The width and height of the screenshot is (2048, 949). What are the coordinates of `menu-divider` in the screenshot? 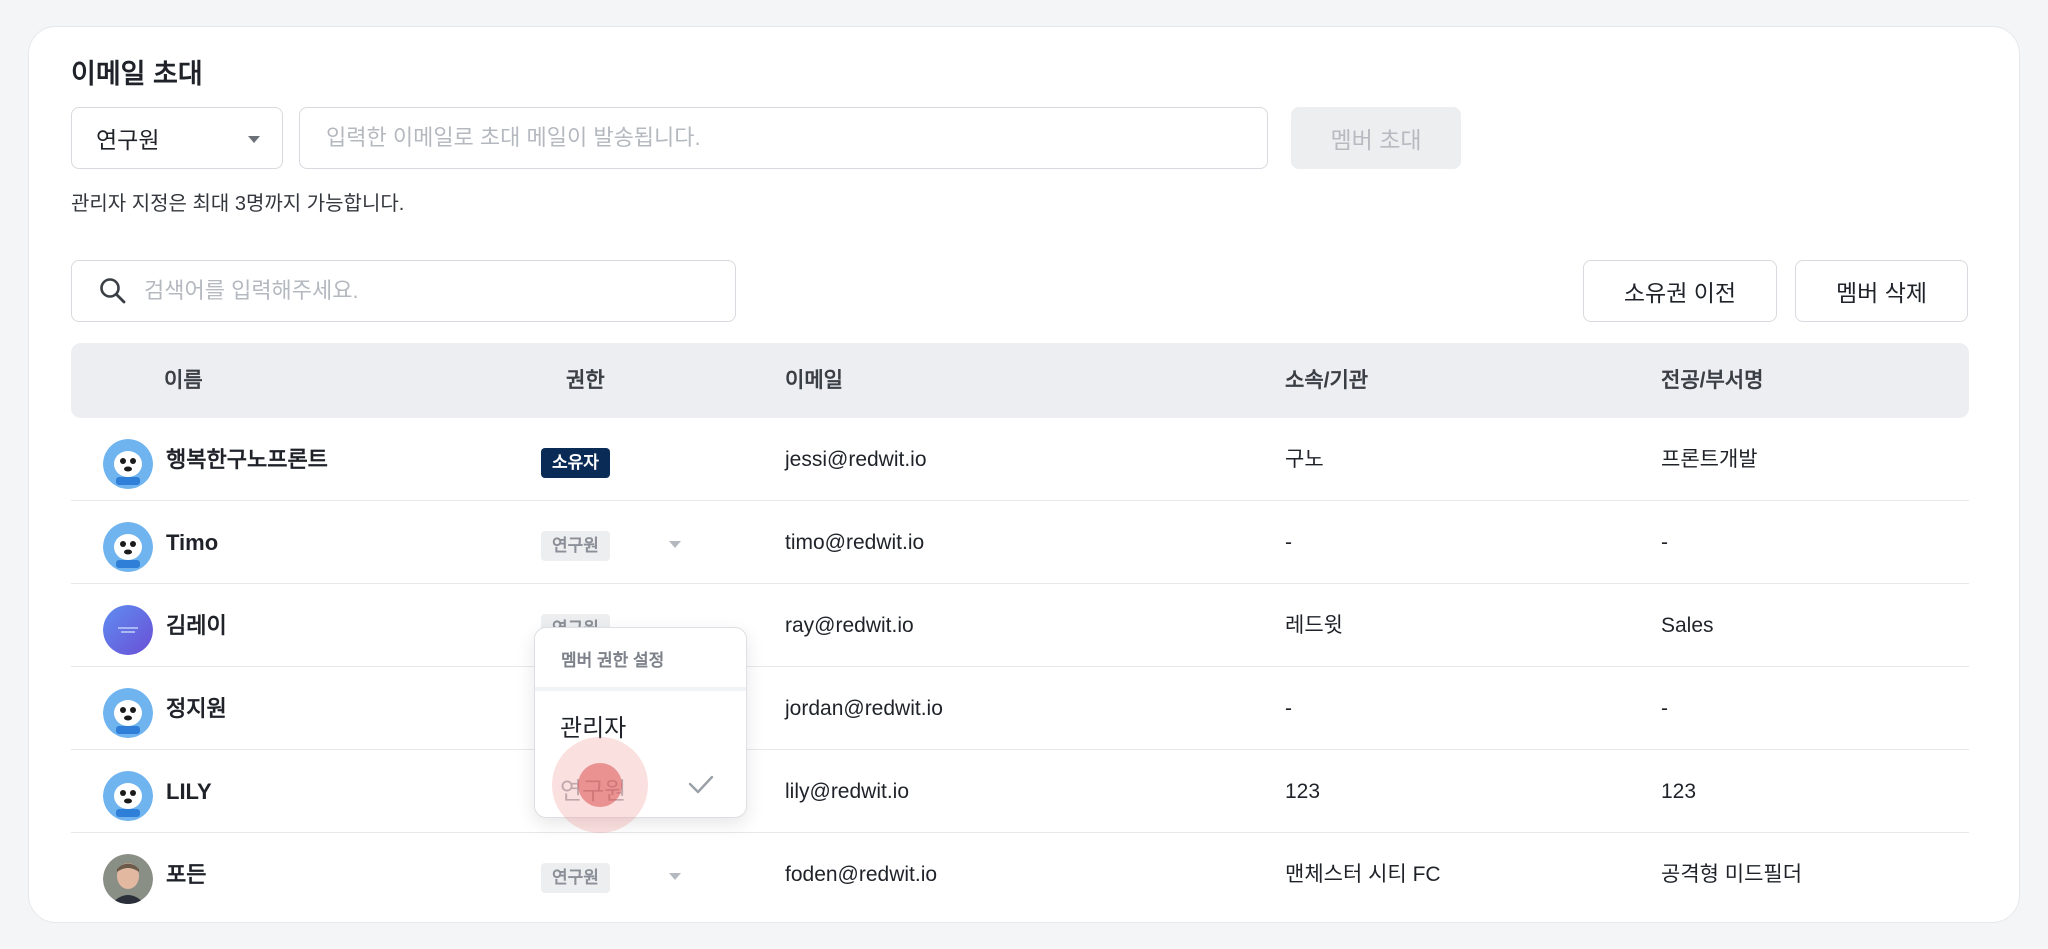 It's located at (640, 689).